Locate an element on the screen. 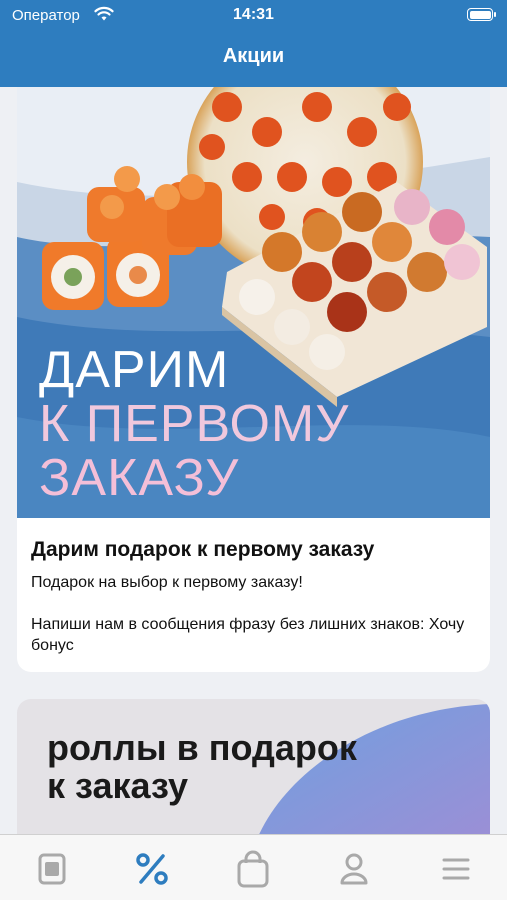 The width and height of the screenshot is (507, 900). banner-headline: ДАРИМ К ПЕРВОМУ ЗАКАЗУ is located at coordinates (194, 424).